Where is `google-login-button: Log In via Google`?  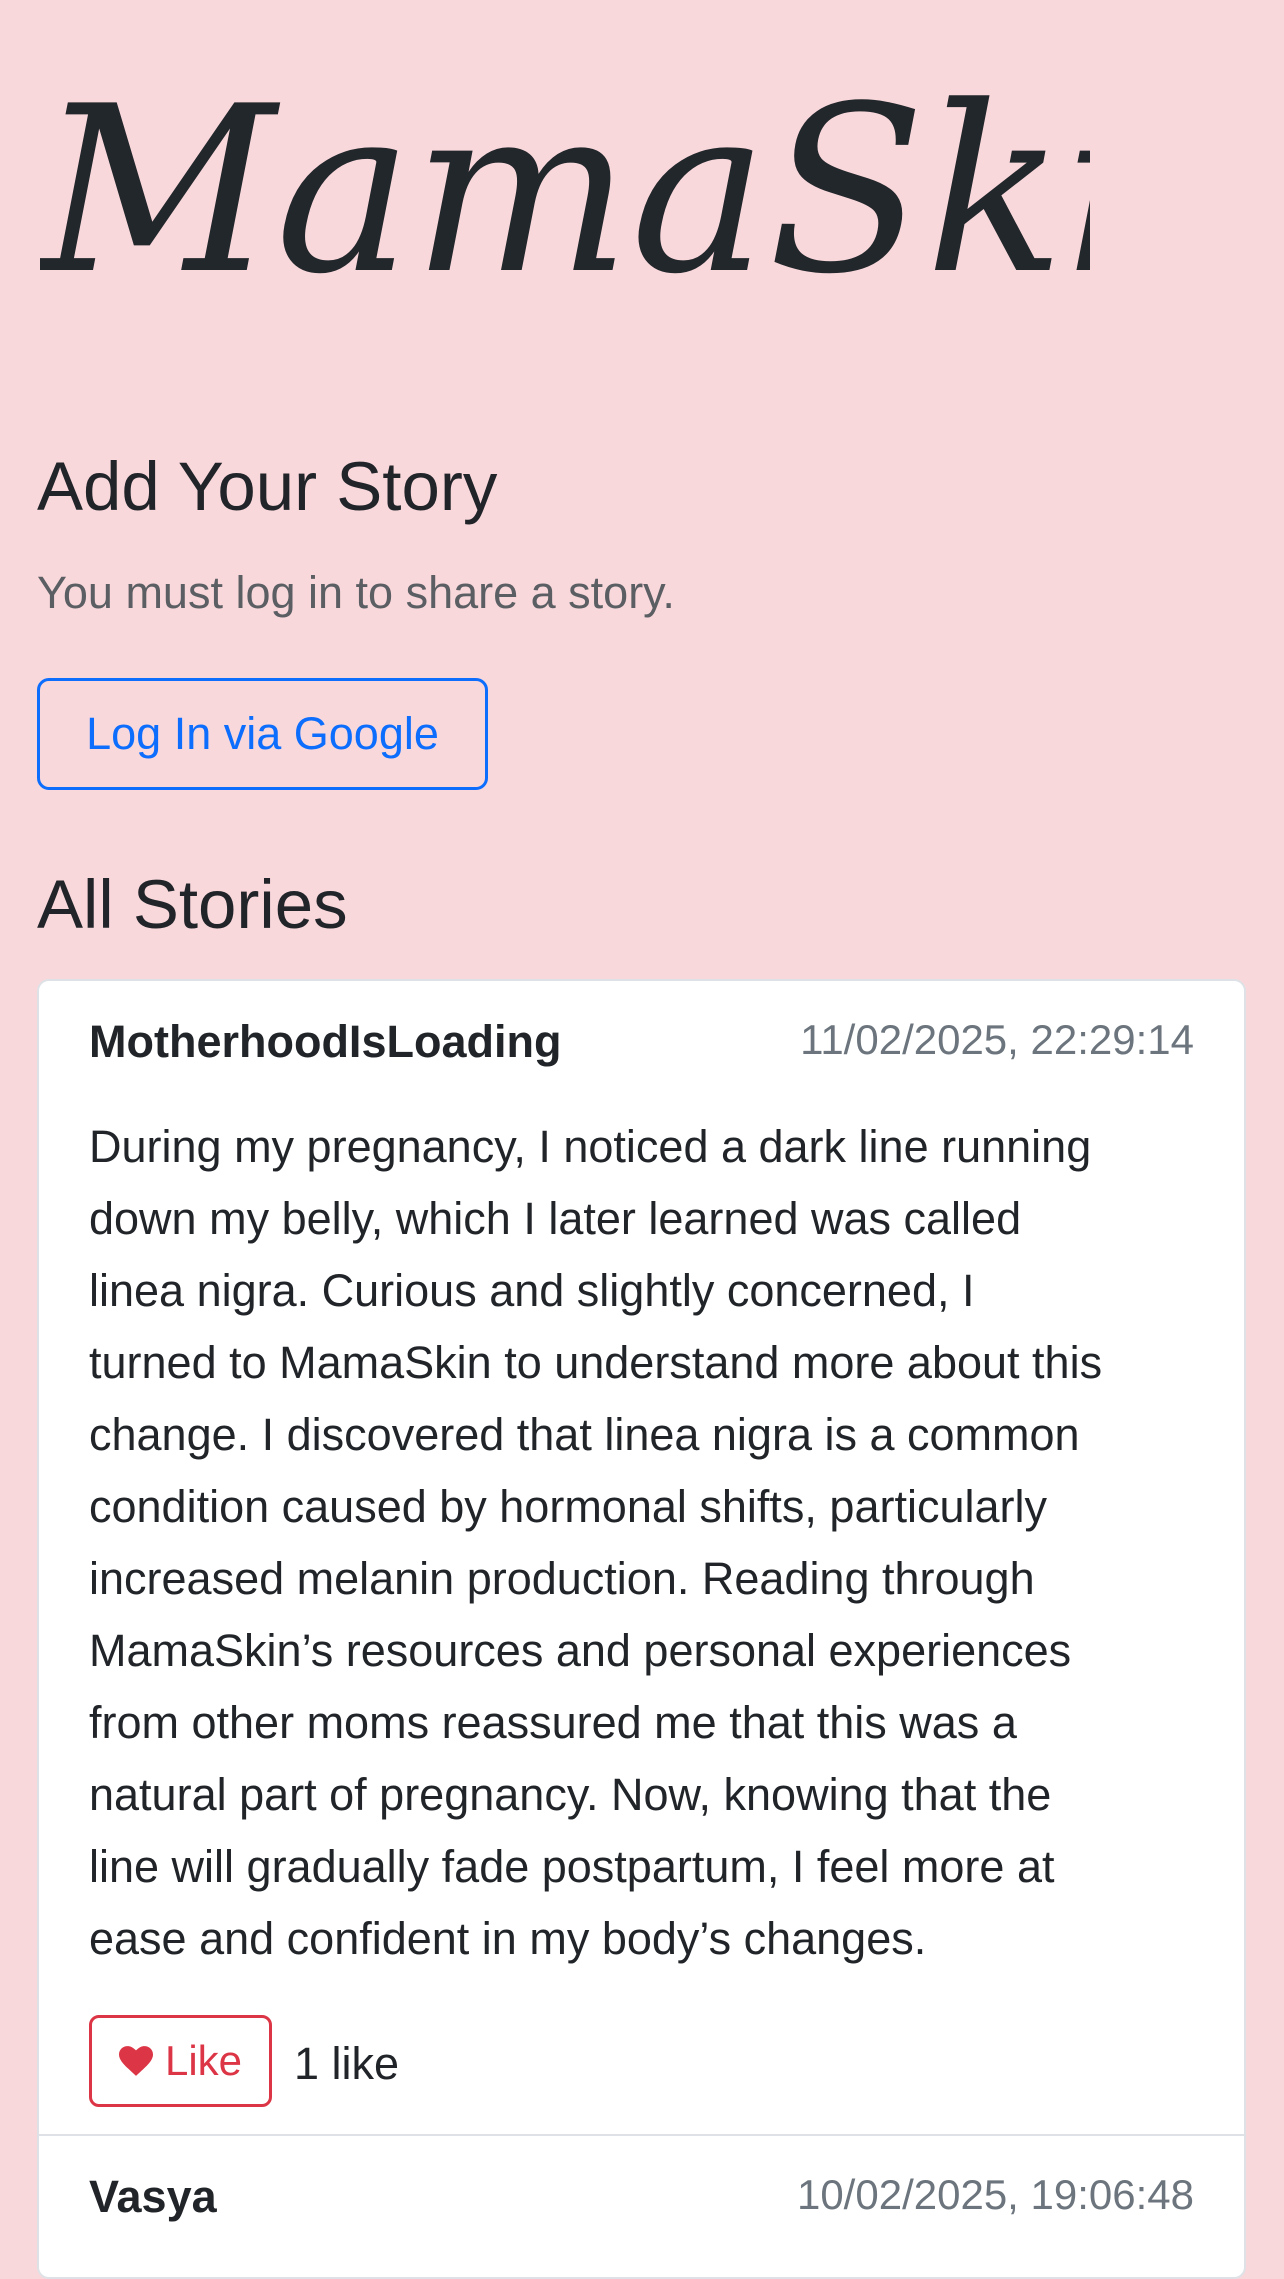
google-login-button: Log In via Google is located at coordinates (262, 734).